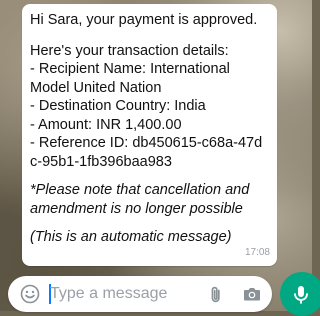 The image size is (320, 316). I want to click on message-line: - Amount: INR 1,400.00, so click(106, 124).